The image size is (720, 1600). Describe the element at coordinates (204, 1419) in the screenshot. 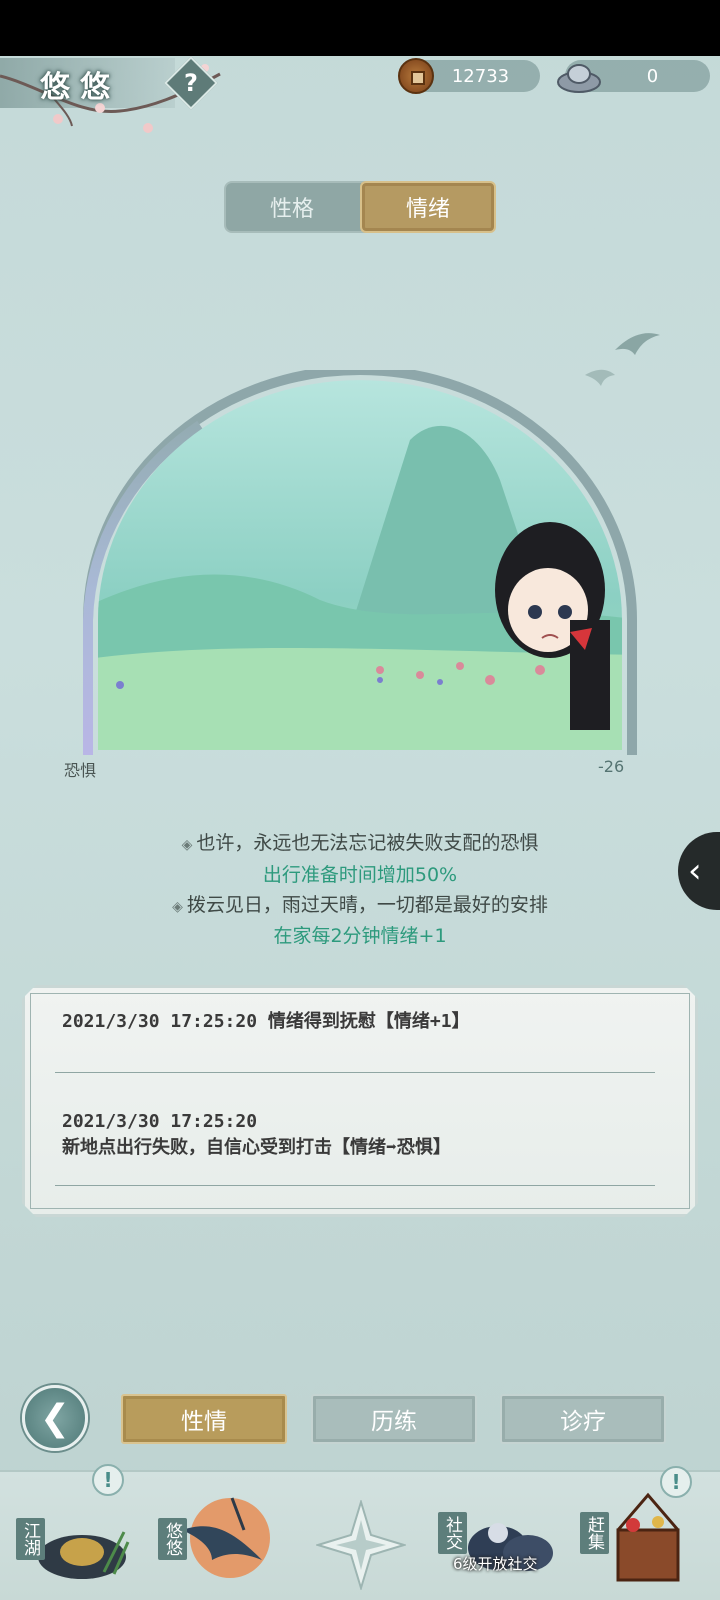

I see `tab-temperament: 性情` at that location.